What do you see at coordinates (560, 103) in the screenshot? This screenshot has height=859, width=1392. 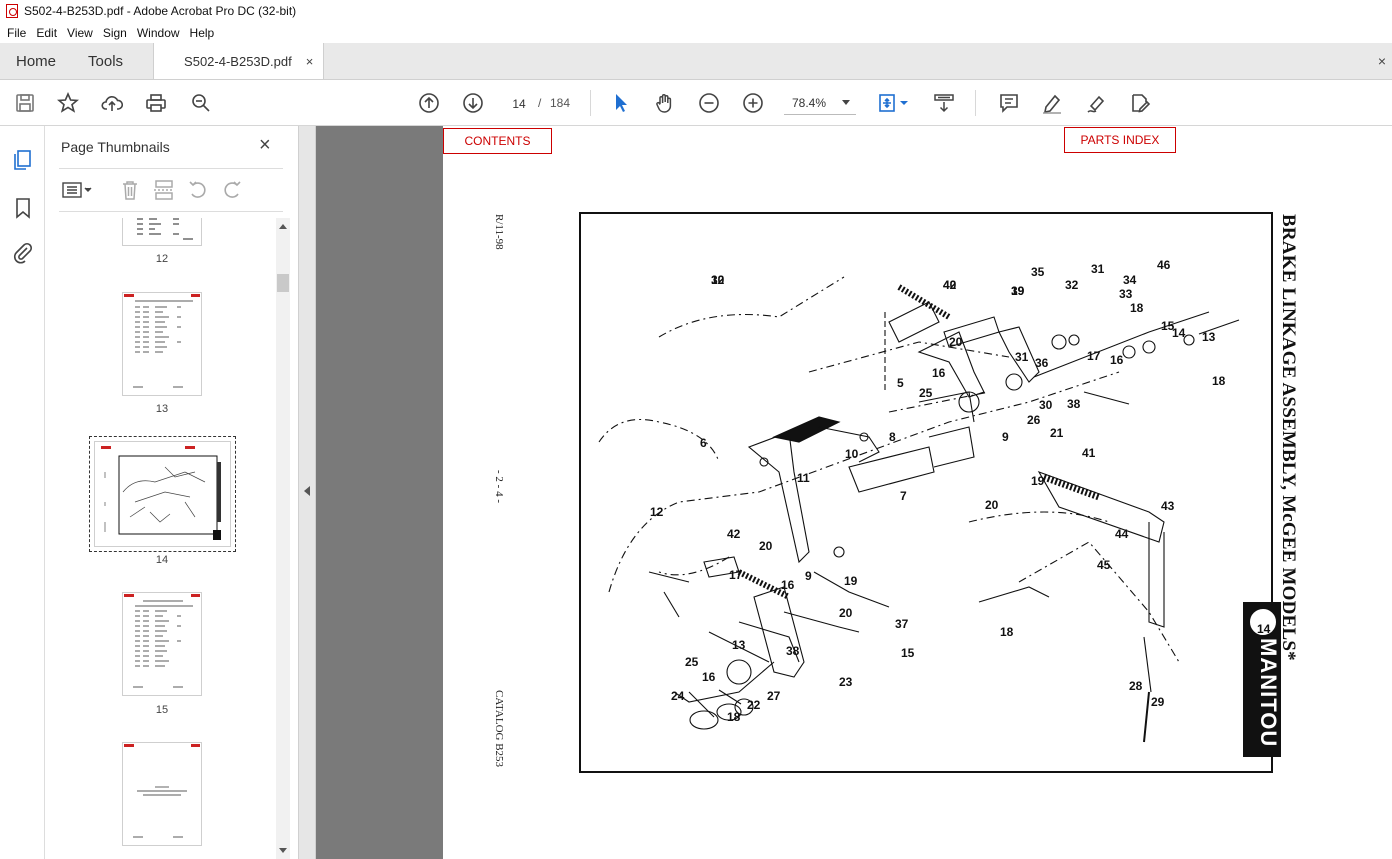 I see `page-total: 184` at bounding box center [560, 103].